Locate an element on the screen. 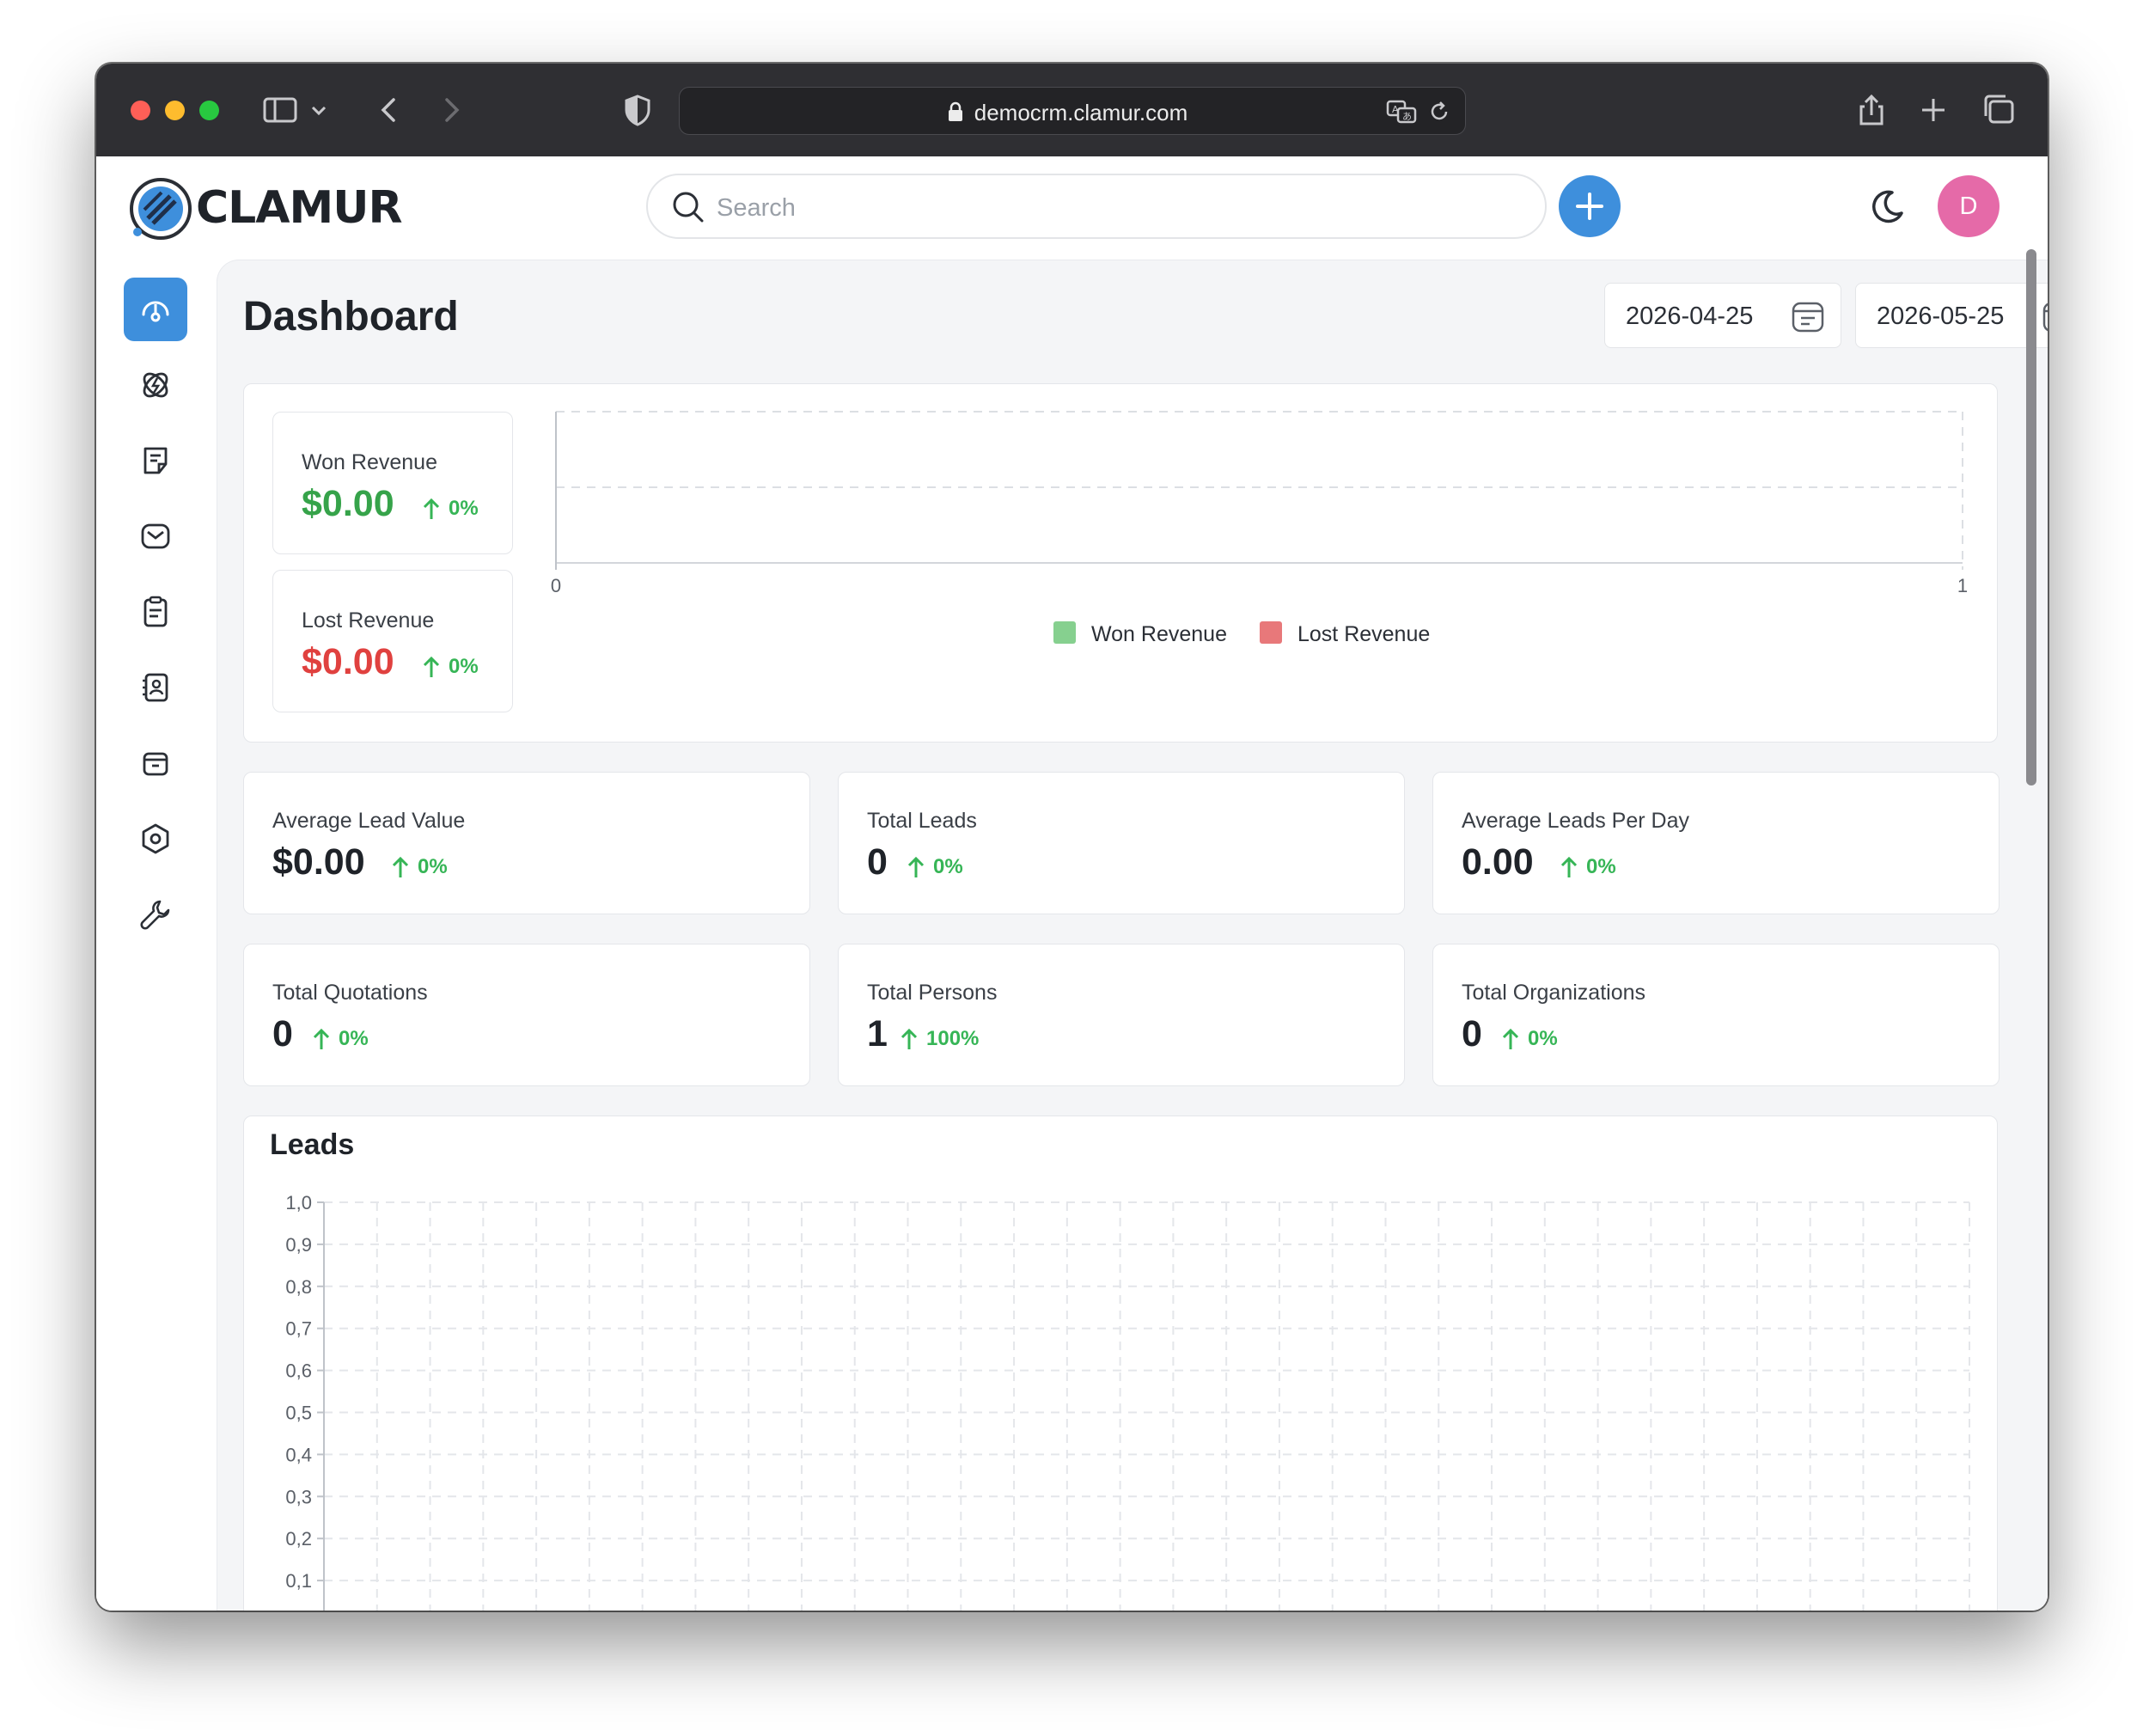  svg-text: あ is located at coordinates (1407, 116).